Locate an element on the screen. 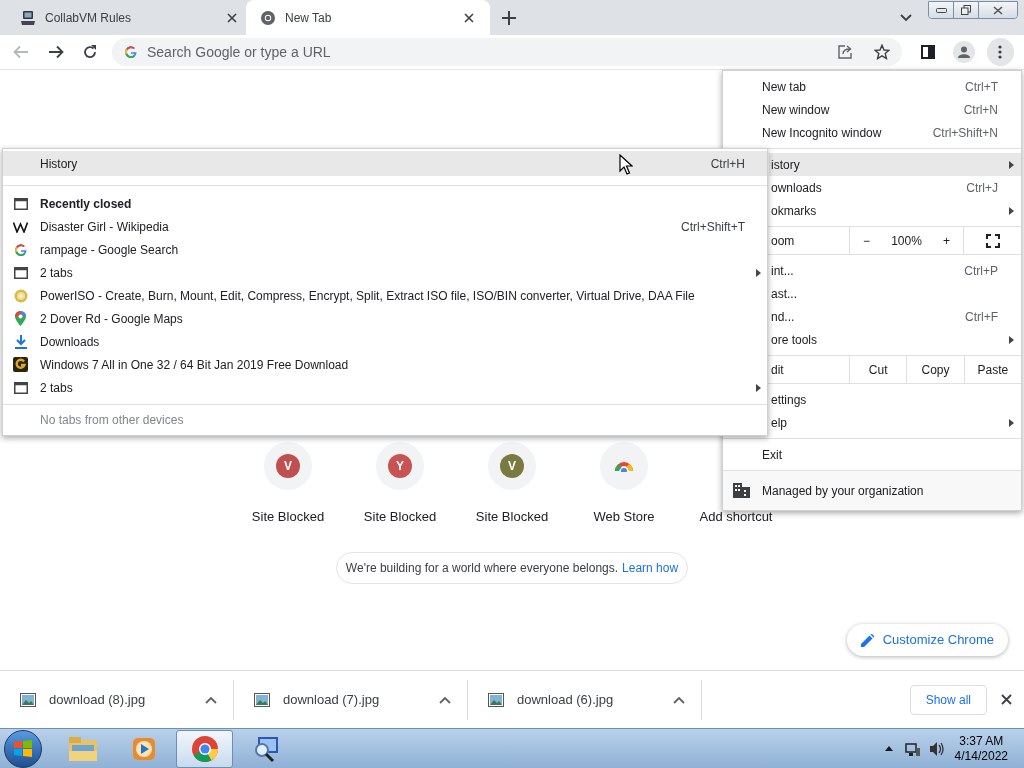 The image size is (1024, 768). menu-item: History Ctrl+H is located at coordinates (385, 163).